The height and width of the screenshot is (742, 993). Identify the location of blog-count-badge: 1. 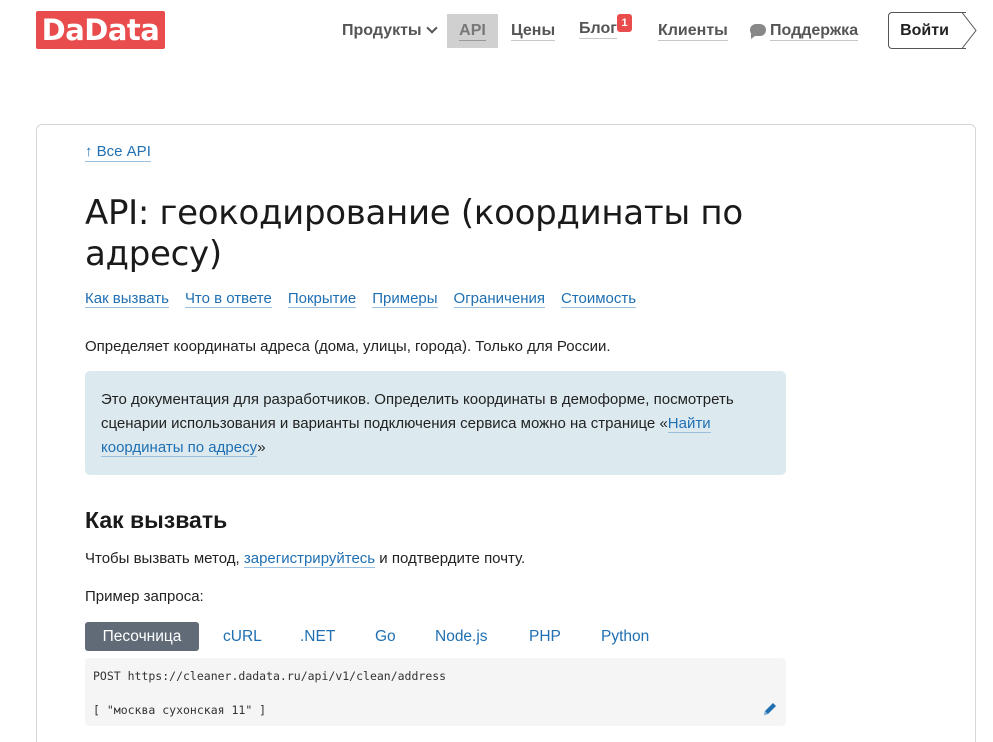
(624, 23).